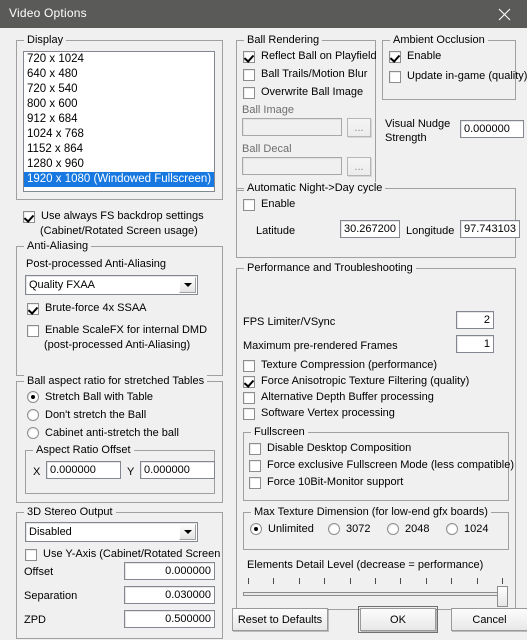 The image size is (527, 640). I want to click on force-10bit-monitor-label: Force 10Bit-Monitor support, so click(335, 482).